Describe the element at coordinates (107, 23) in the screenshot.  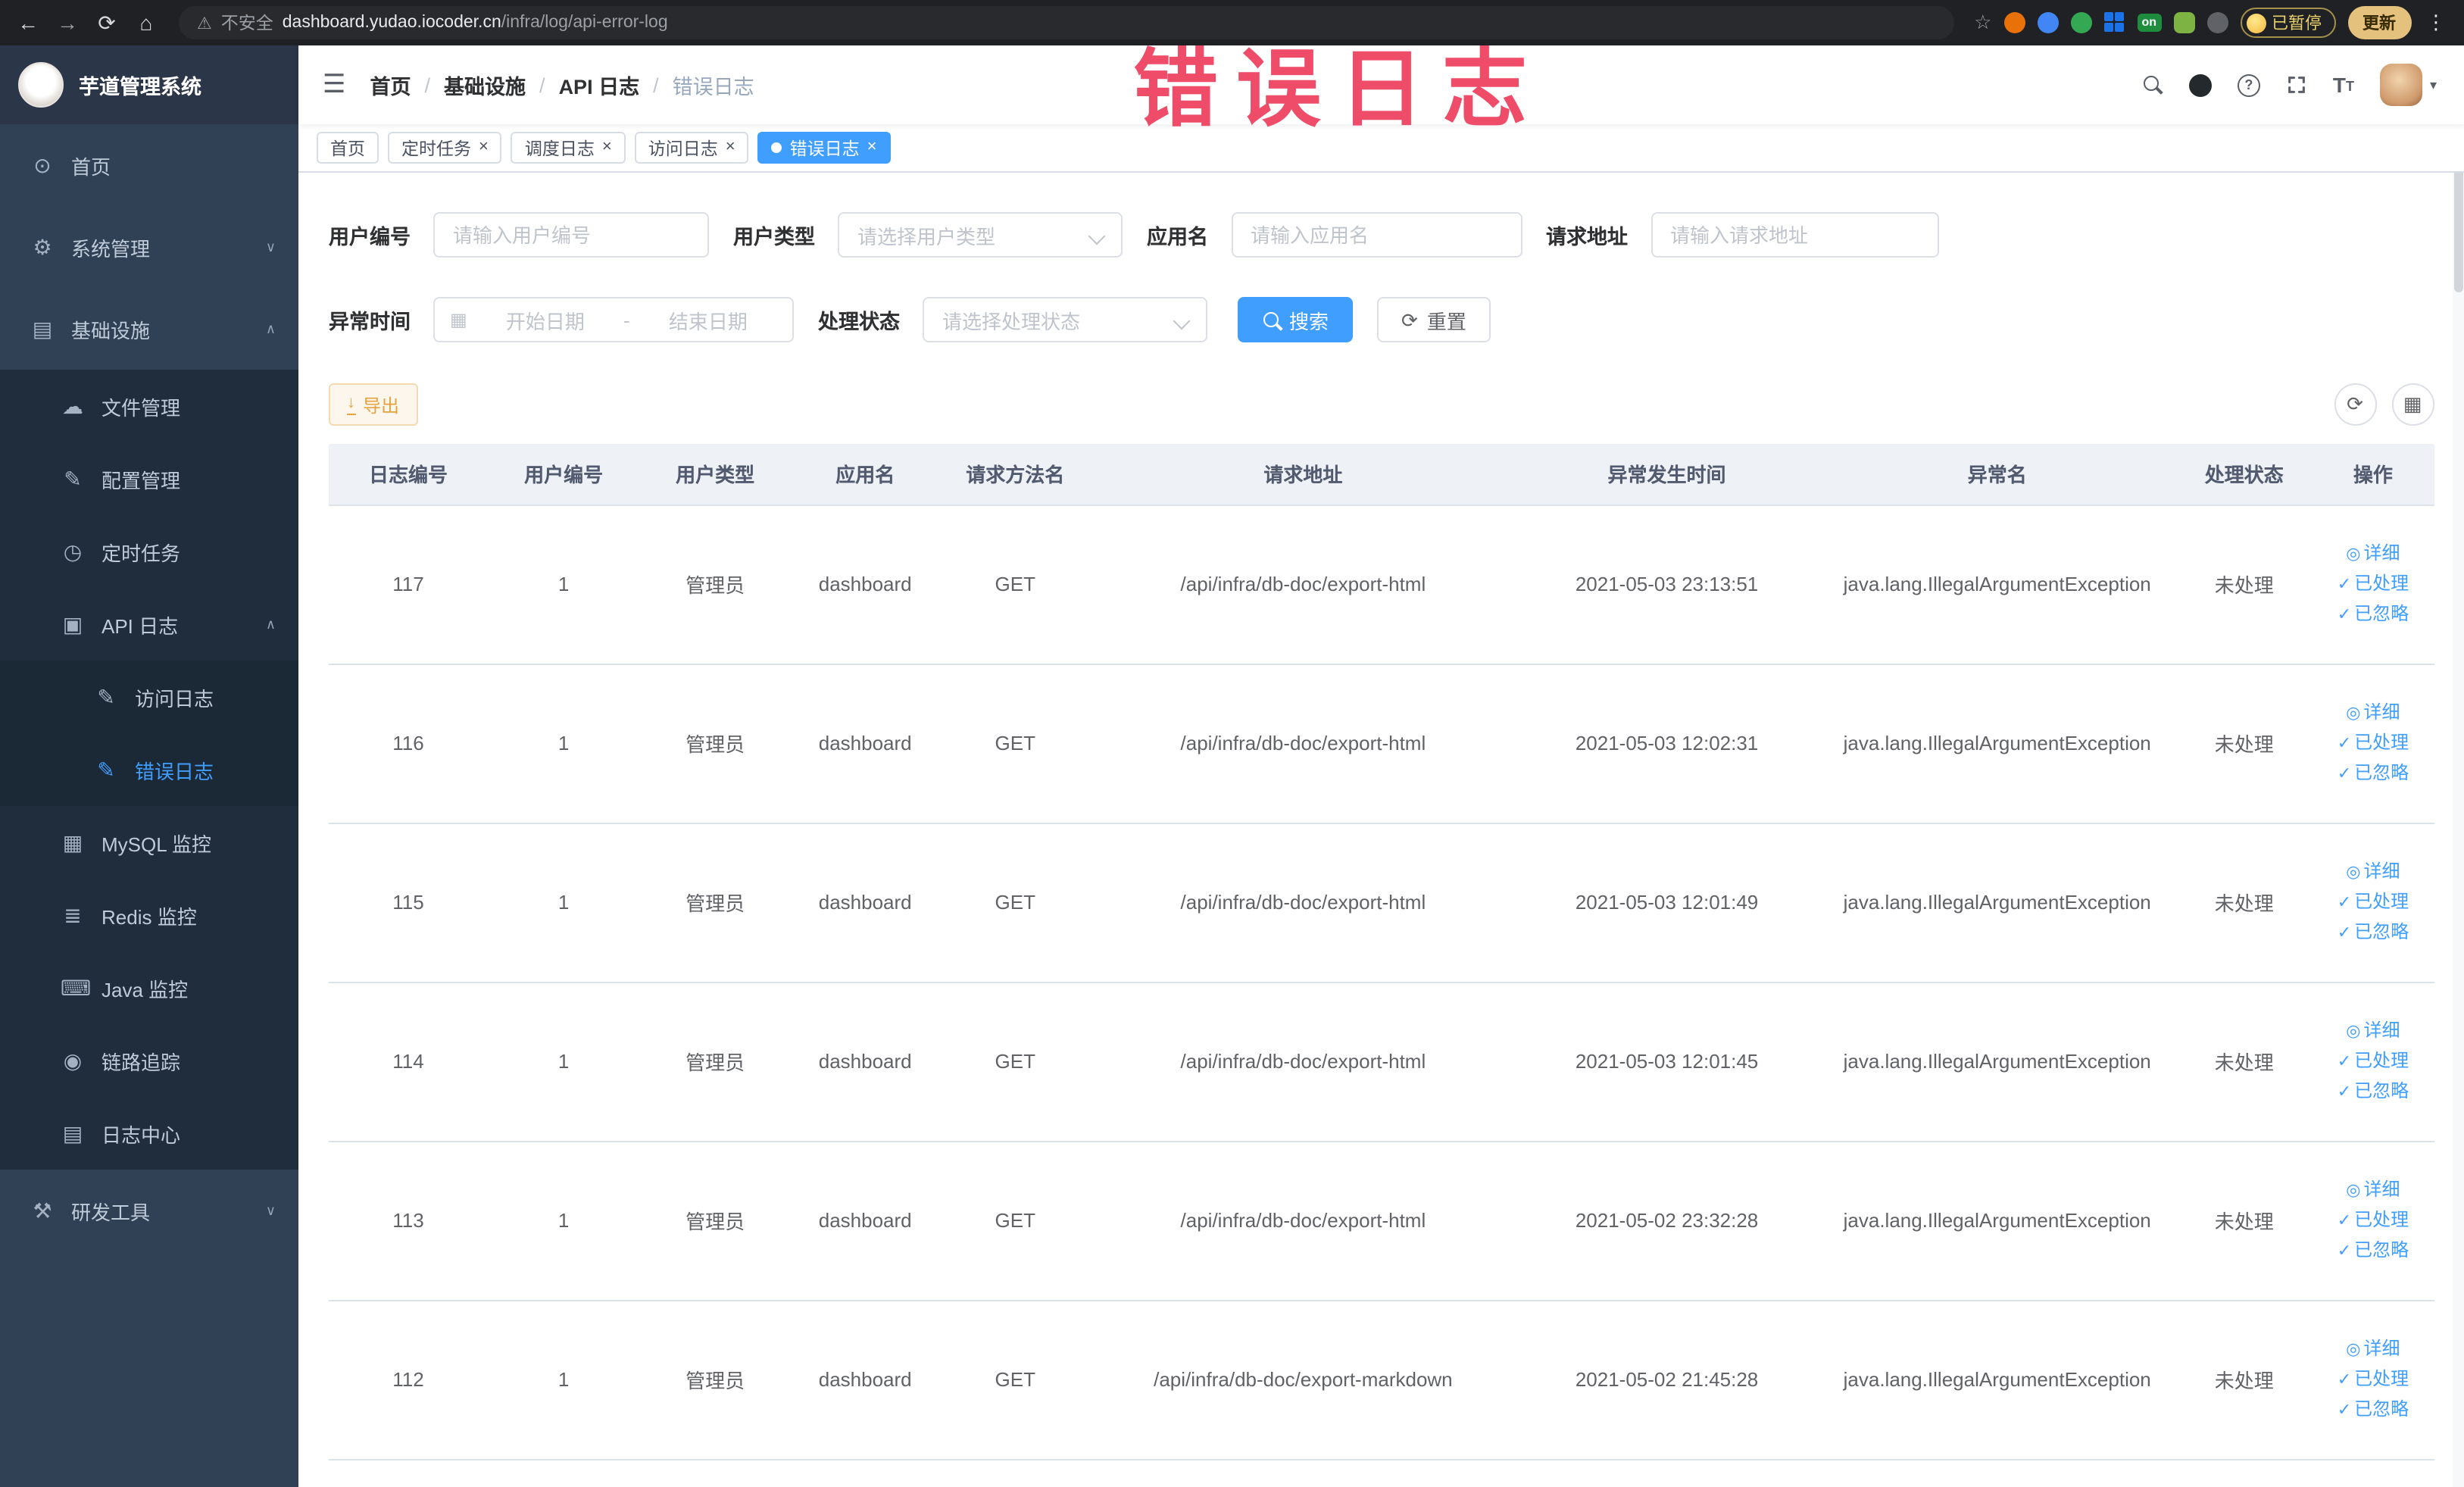
I see `reload-icon: ⟳` at that location.